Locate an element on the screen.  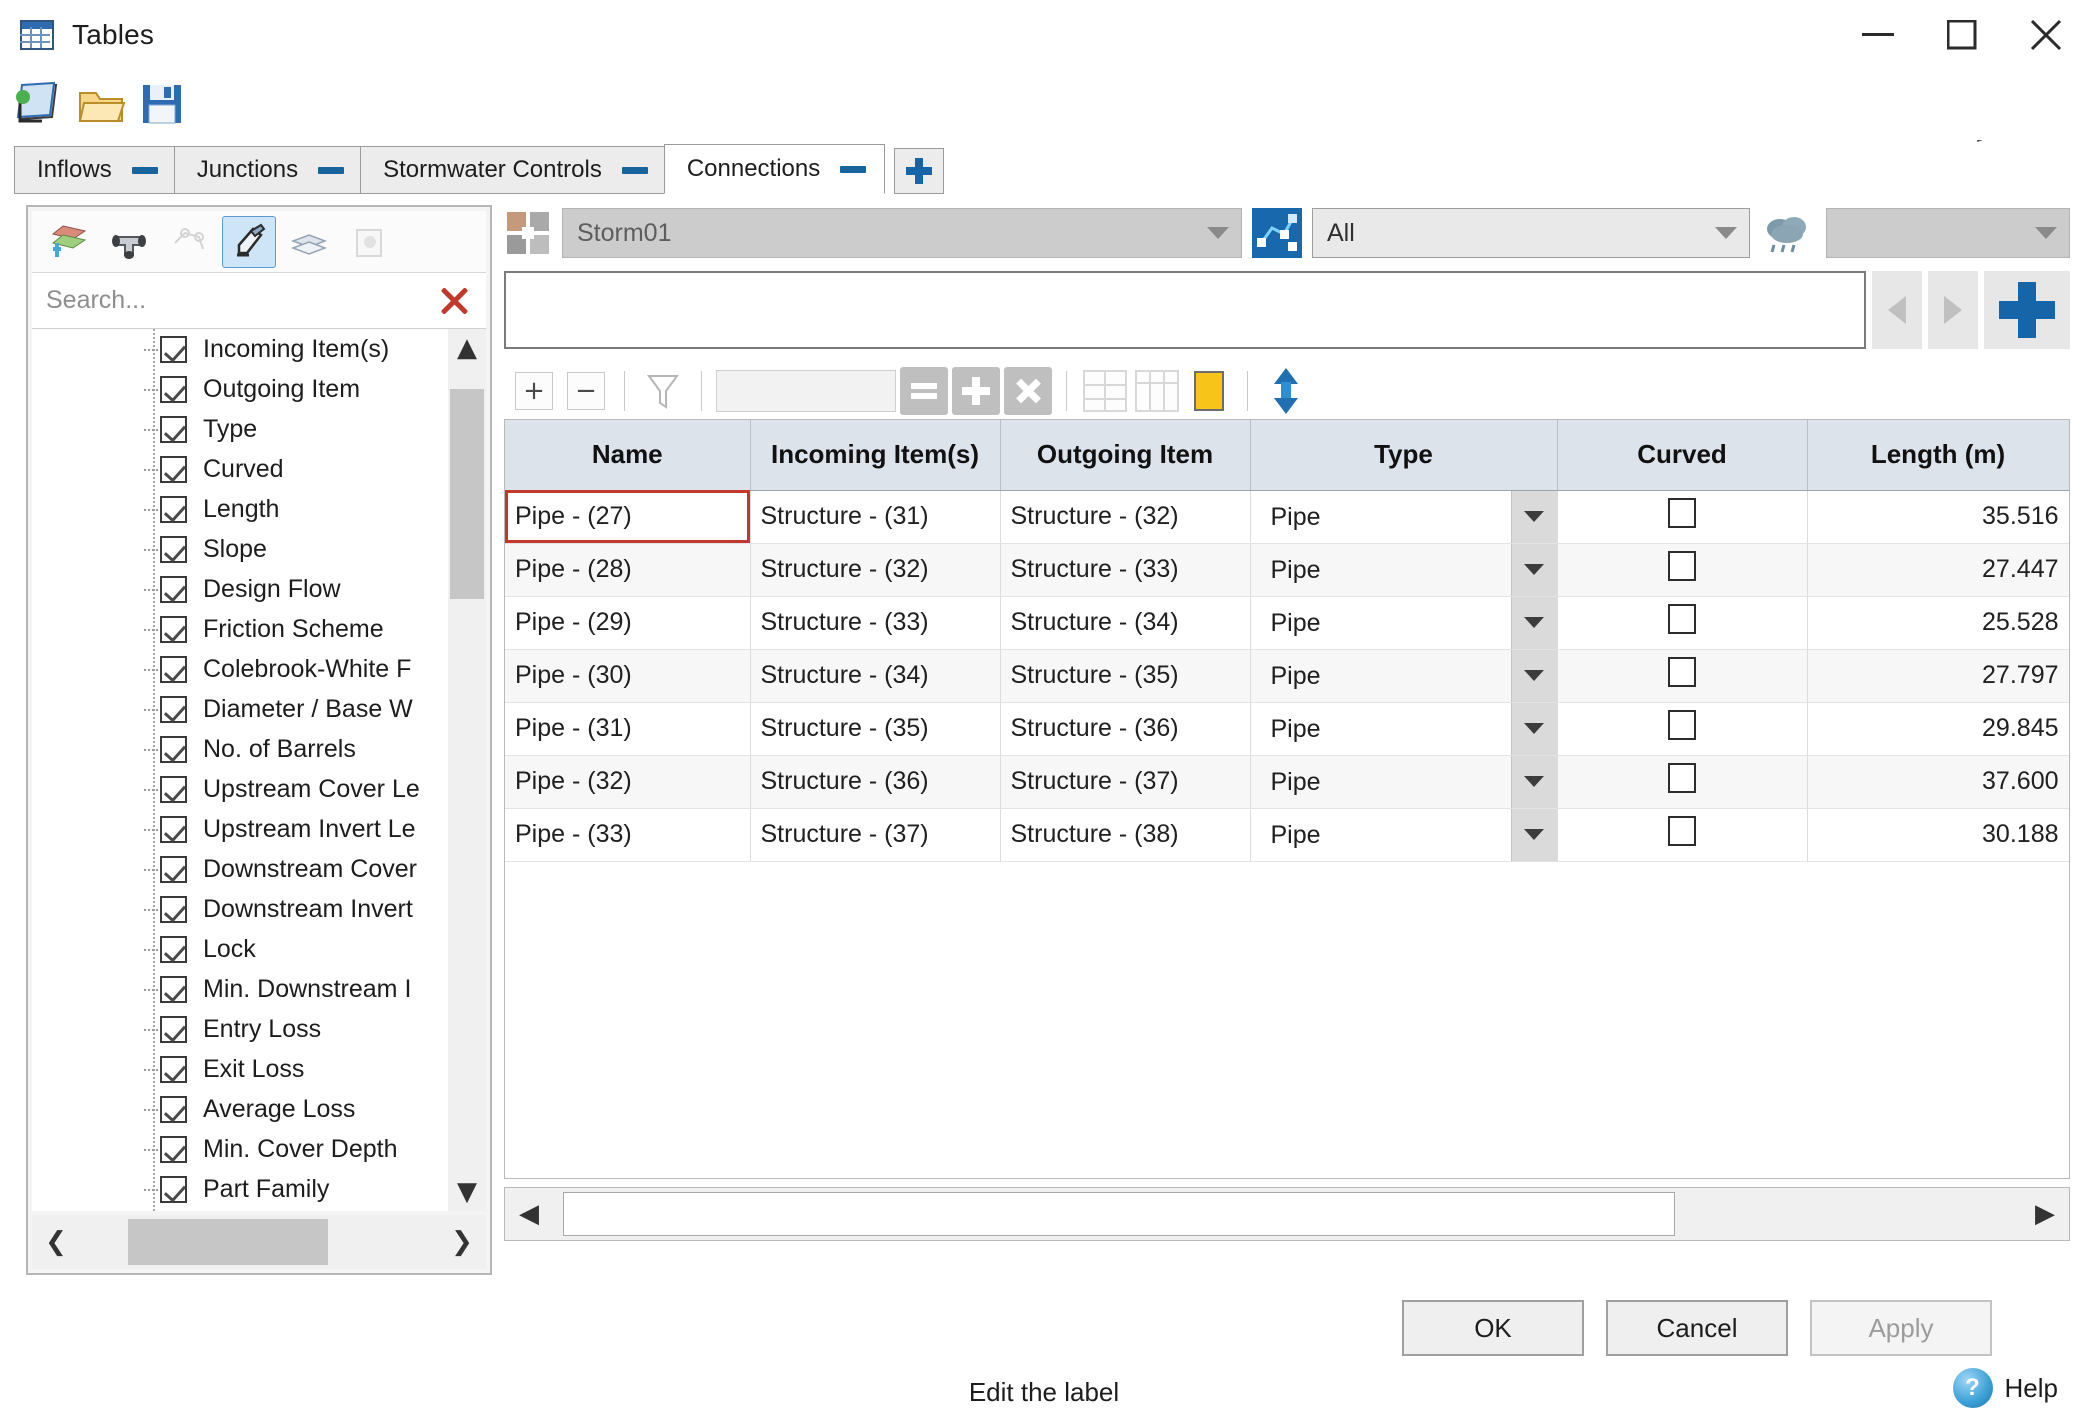
table-hscroll-thumb is located at coordinates (1119, 1214).